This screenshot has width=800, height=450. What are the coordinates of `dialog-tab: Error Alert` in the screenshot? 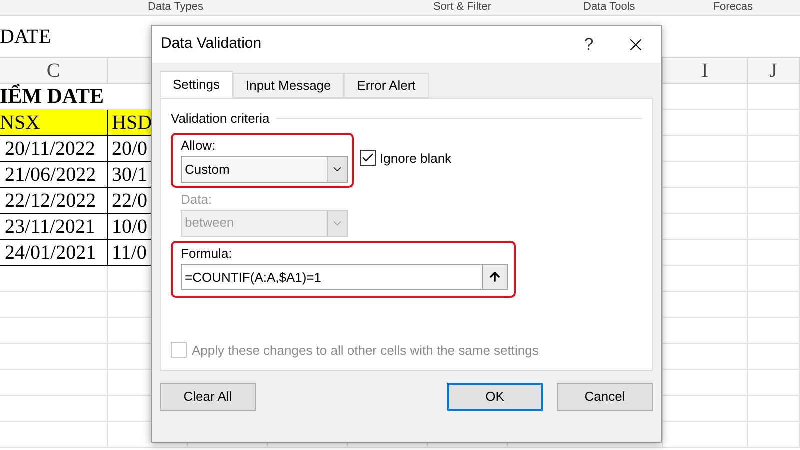 It's located at (386, 85).